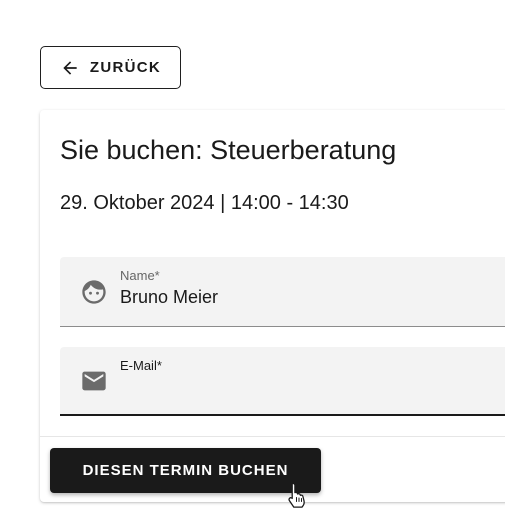 This screenshot has width=505, height=509. What do you see at coordinates (282, 292) in the screenshot?
I see `name-field: Name* Bruno Meier` at bounding box center [282, 292].